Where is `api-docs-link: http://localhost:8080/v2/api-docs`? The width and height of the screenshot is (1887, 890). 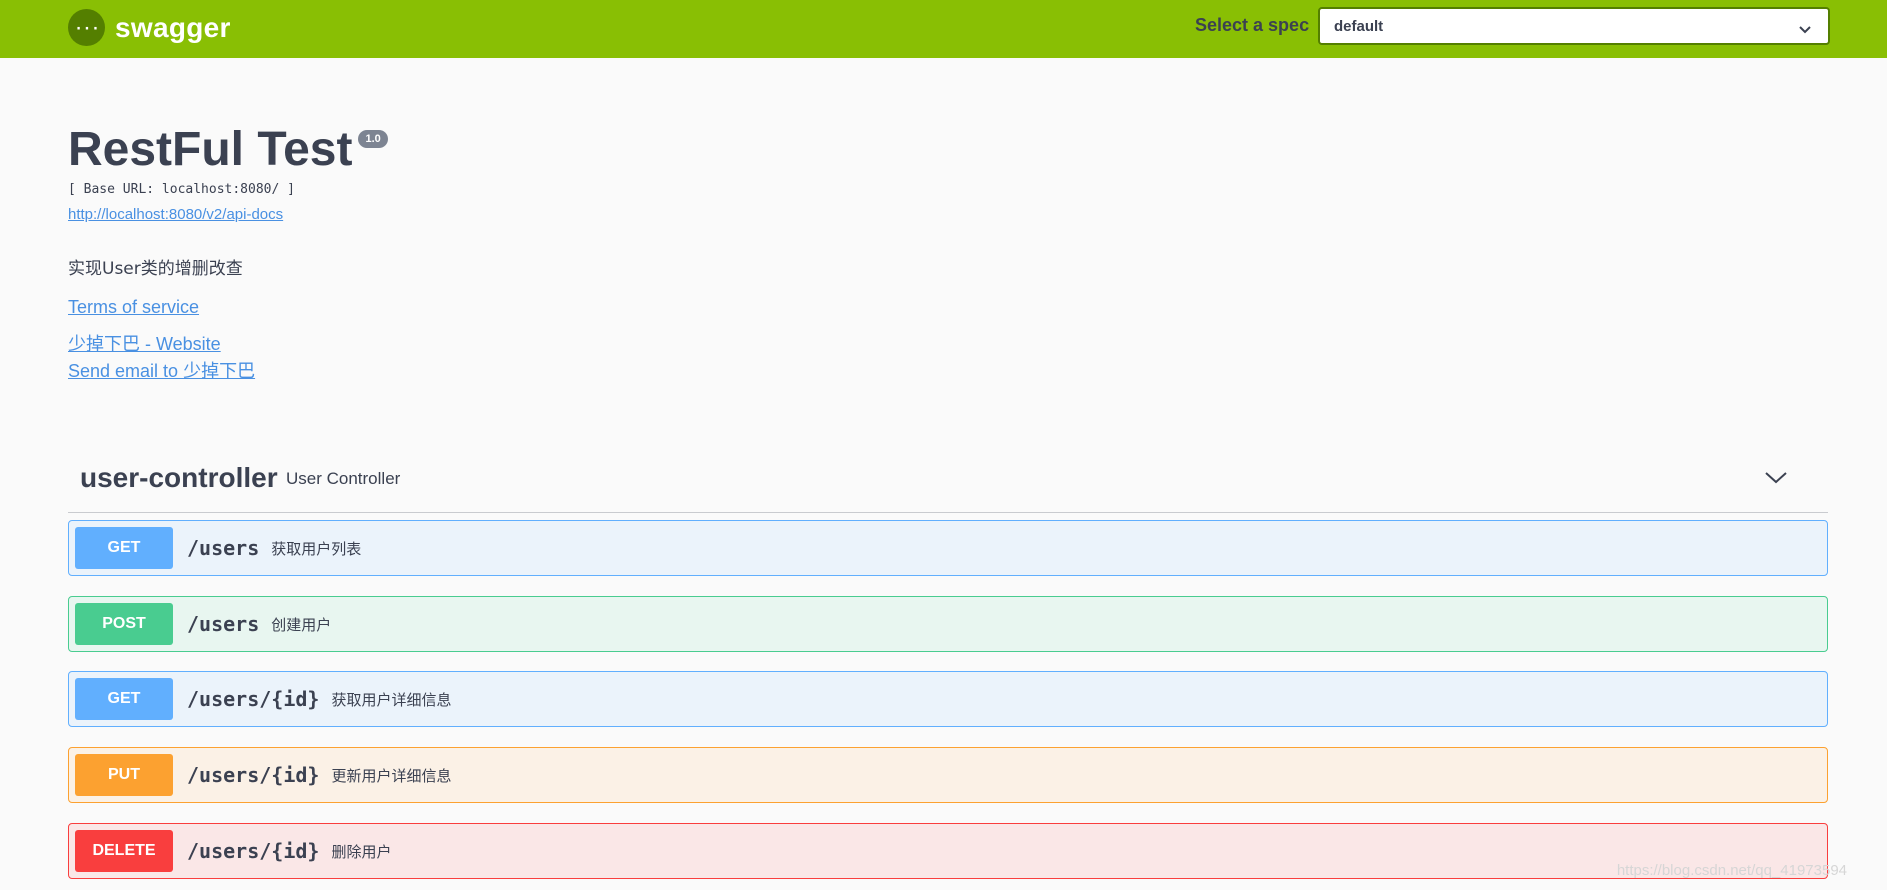 api-docs-link: http://localhost:8080/v2/api-docs is located at coordinates (175, 214).